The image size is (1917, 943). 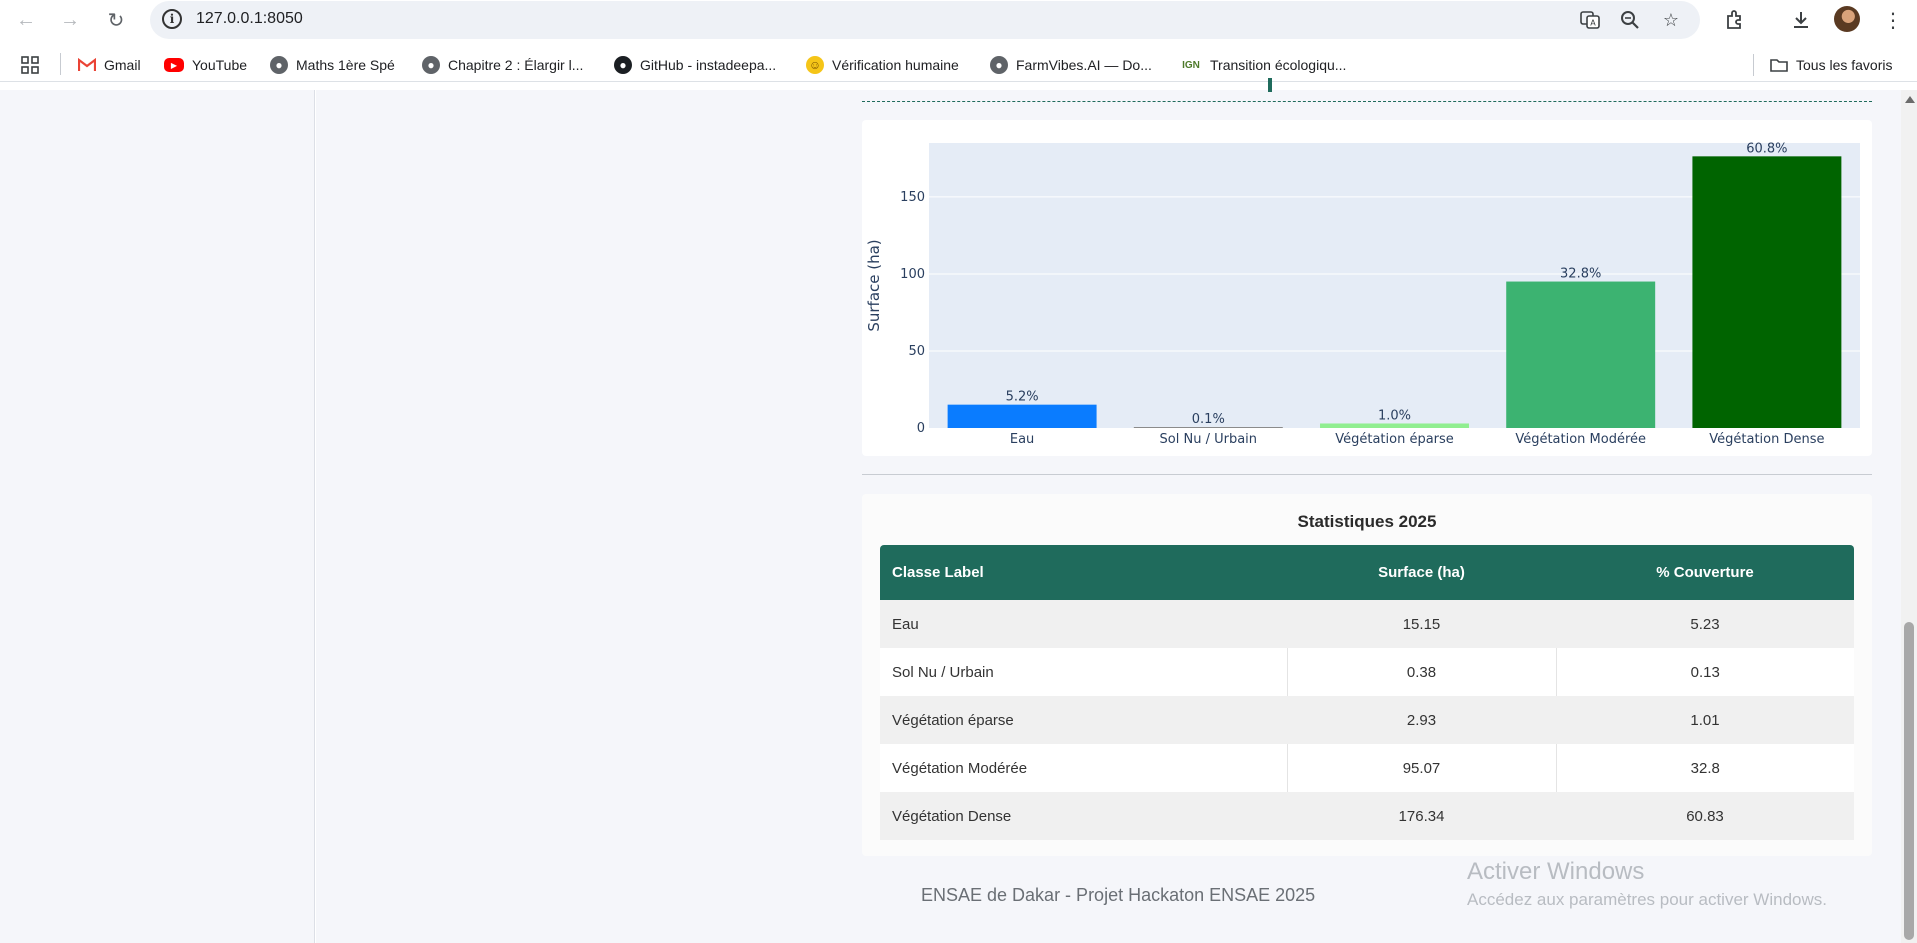 What do you see at coordinates (1735, 20) in the screenshot?
I see `extensions-icon` at bounding box center [1735, 20].